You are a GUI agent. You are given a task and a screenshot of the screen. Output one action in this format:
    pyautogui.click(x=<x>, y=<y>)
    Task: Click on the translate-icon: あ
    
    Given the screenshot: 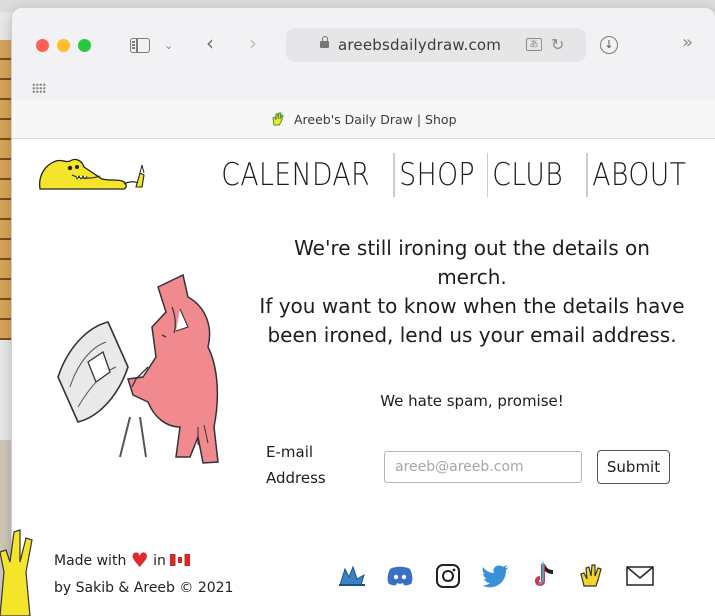 What is the action you would take?
    pyautogui.click(x=534, y=44)
    